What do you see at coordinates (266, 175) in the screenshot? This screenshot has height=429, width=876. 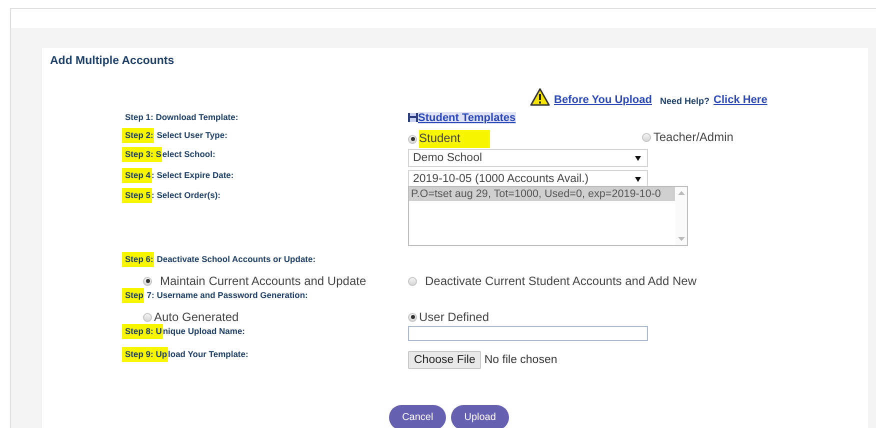 I see `step-label: Step 4: Select Expire Date:` at bounding box center [266, 175].